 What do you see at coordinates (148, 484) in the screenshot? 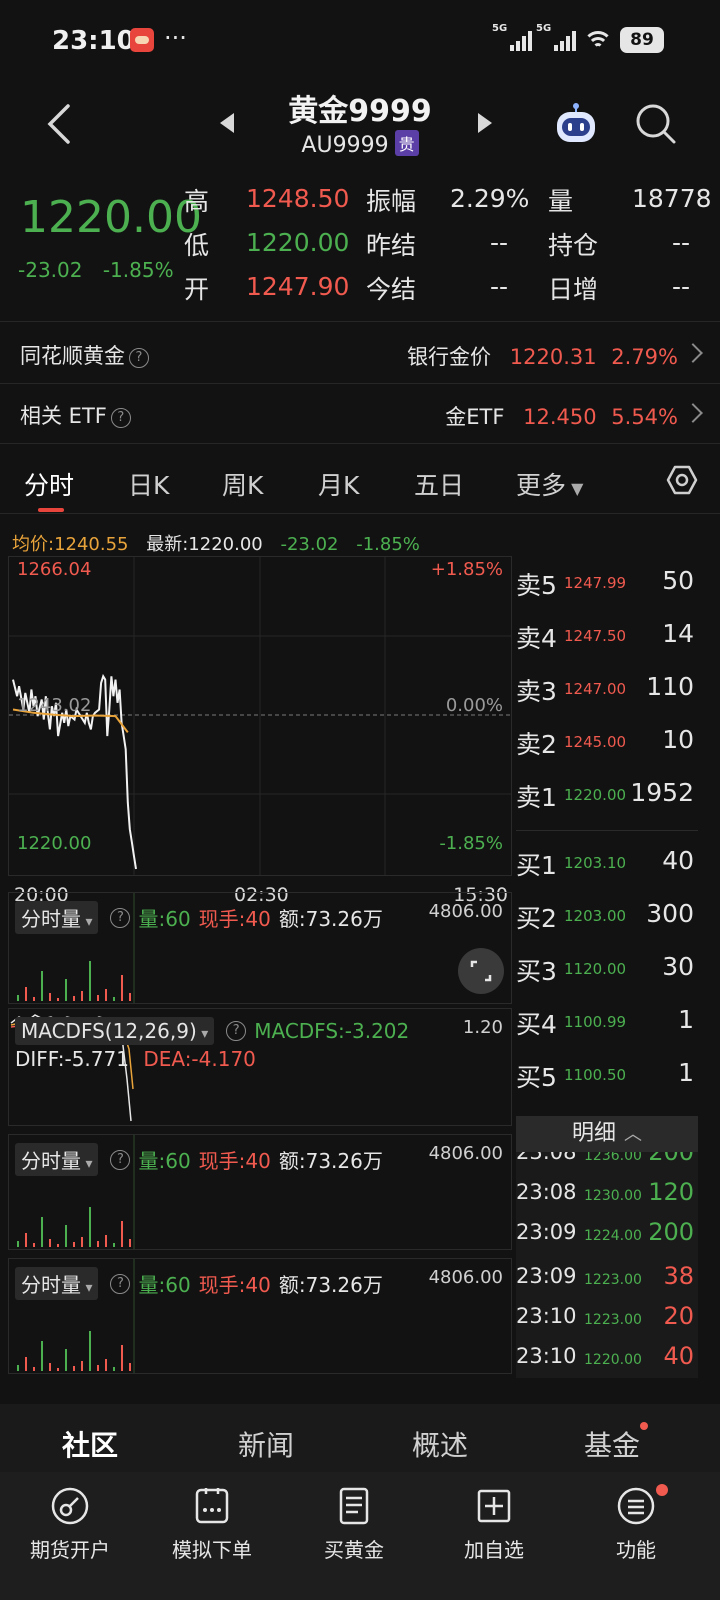
I see `tab-daily-k: 日K` at bounding box center [148, 484].